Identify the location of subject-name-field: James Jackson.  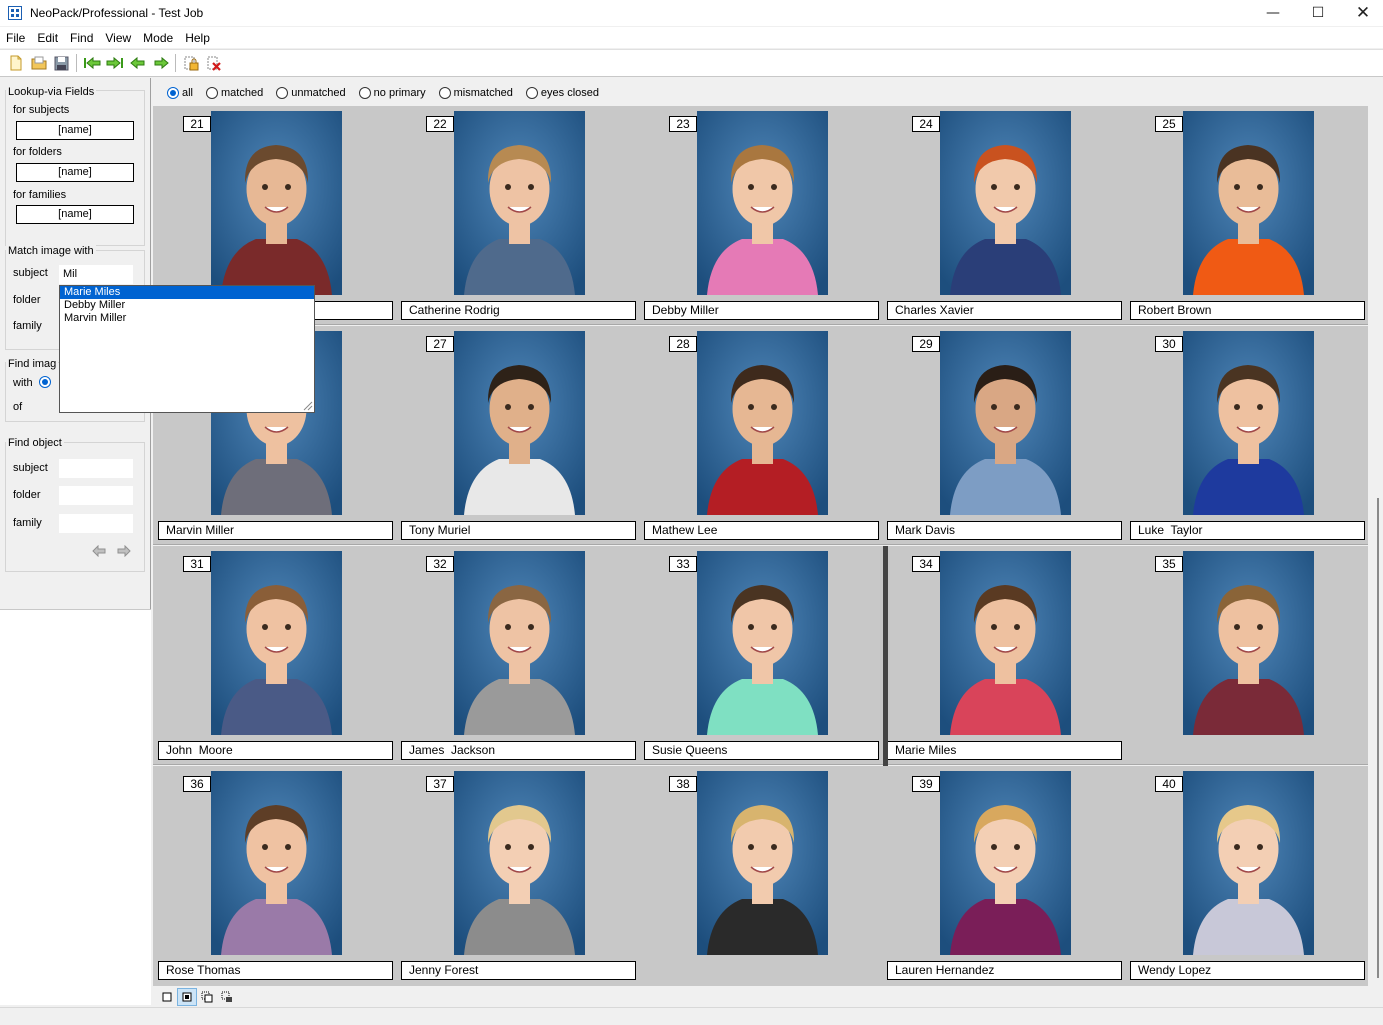
(518, 750).